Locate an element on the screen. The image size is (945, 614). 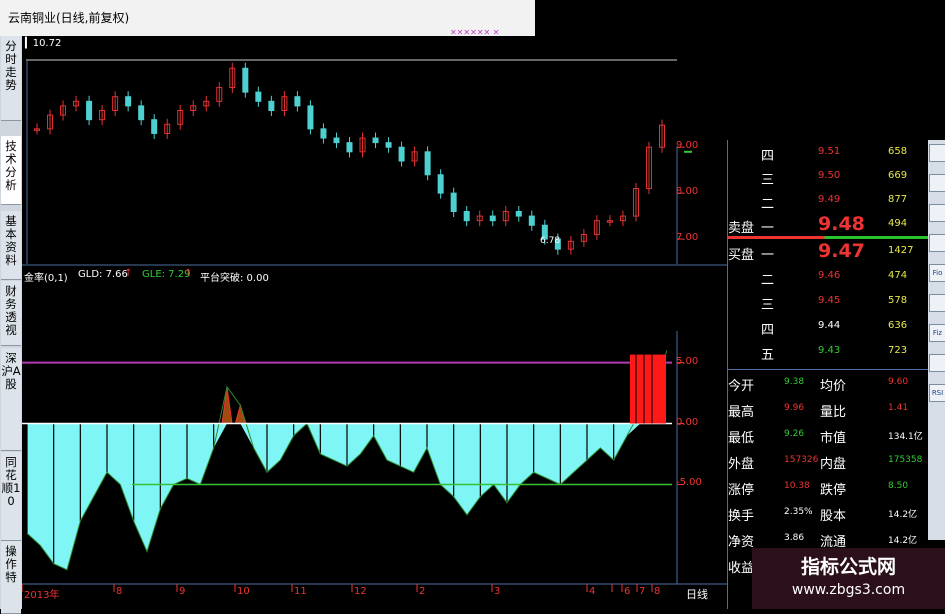
quote-separator is located at coordinates (828, 369).